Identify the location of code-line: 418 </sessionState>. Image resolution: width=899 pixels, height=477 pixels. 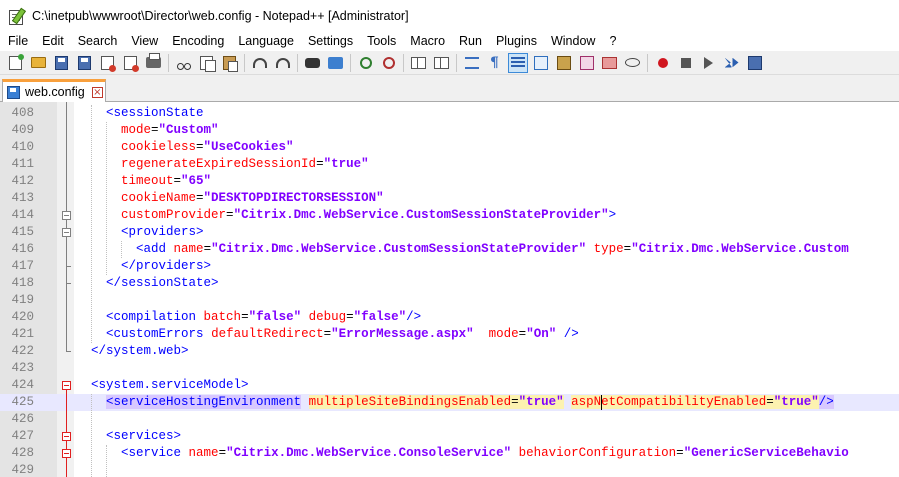
(449, 283).